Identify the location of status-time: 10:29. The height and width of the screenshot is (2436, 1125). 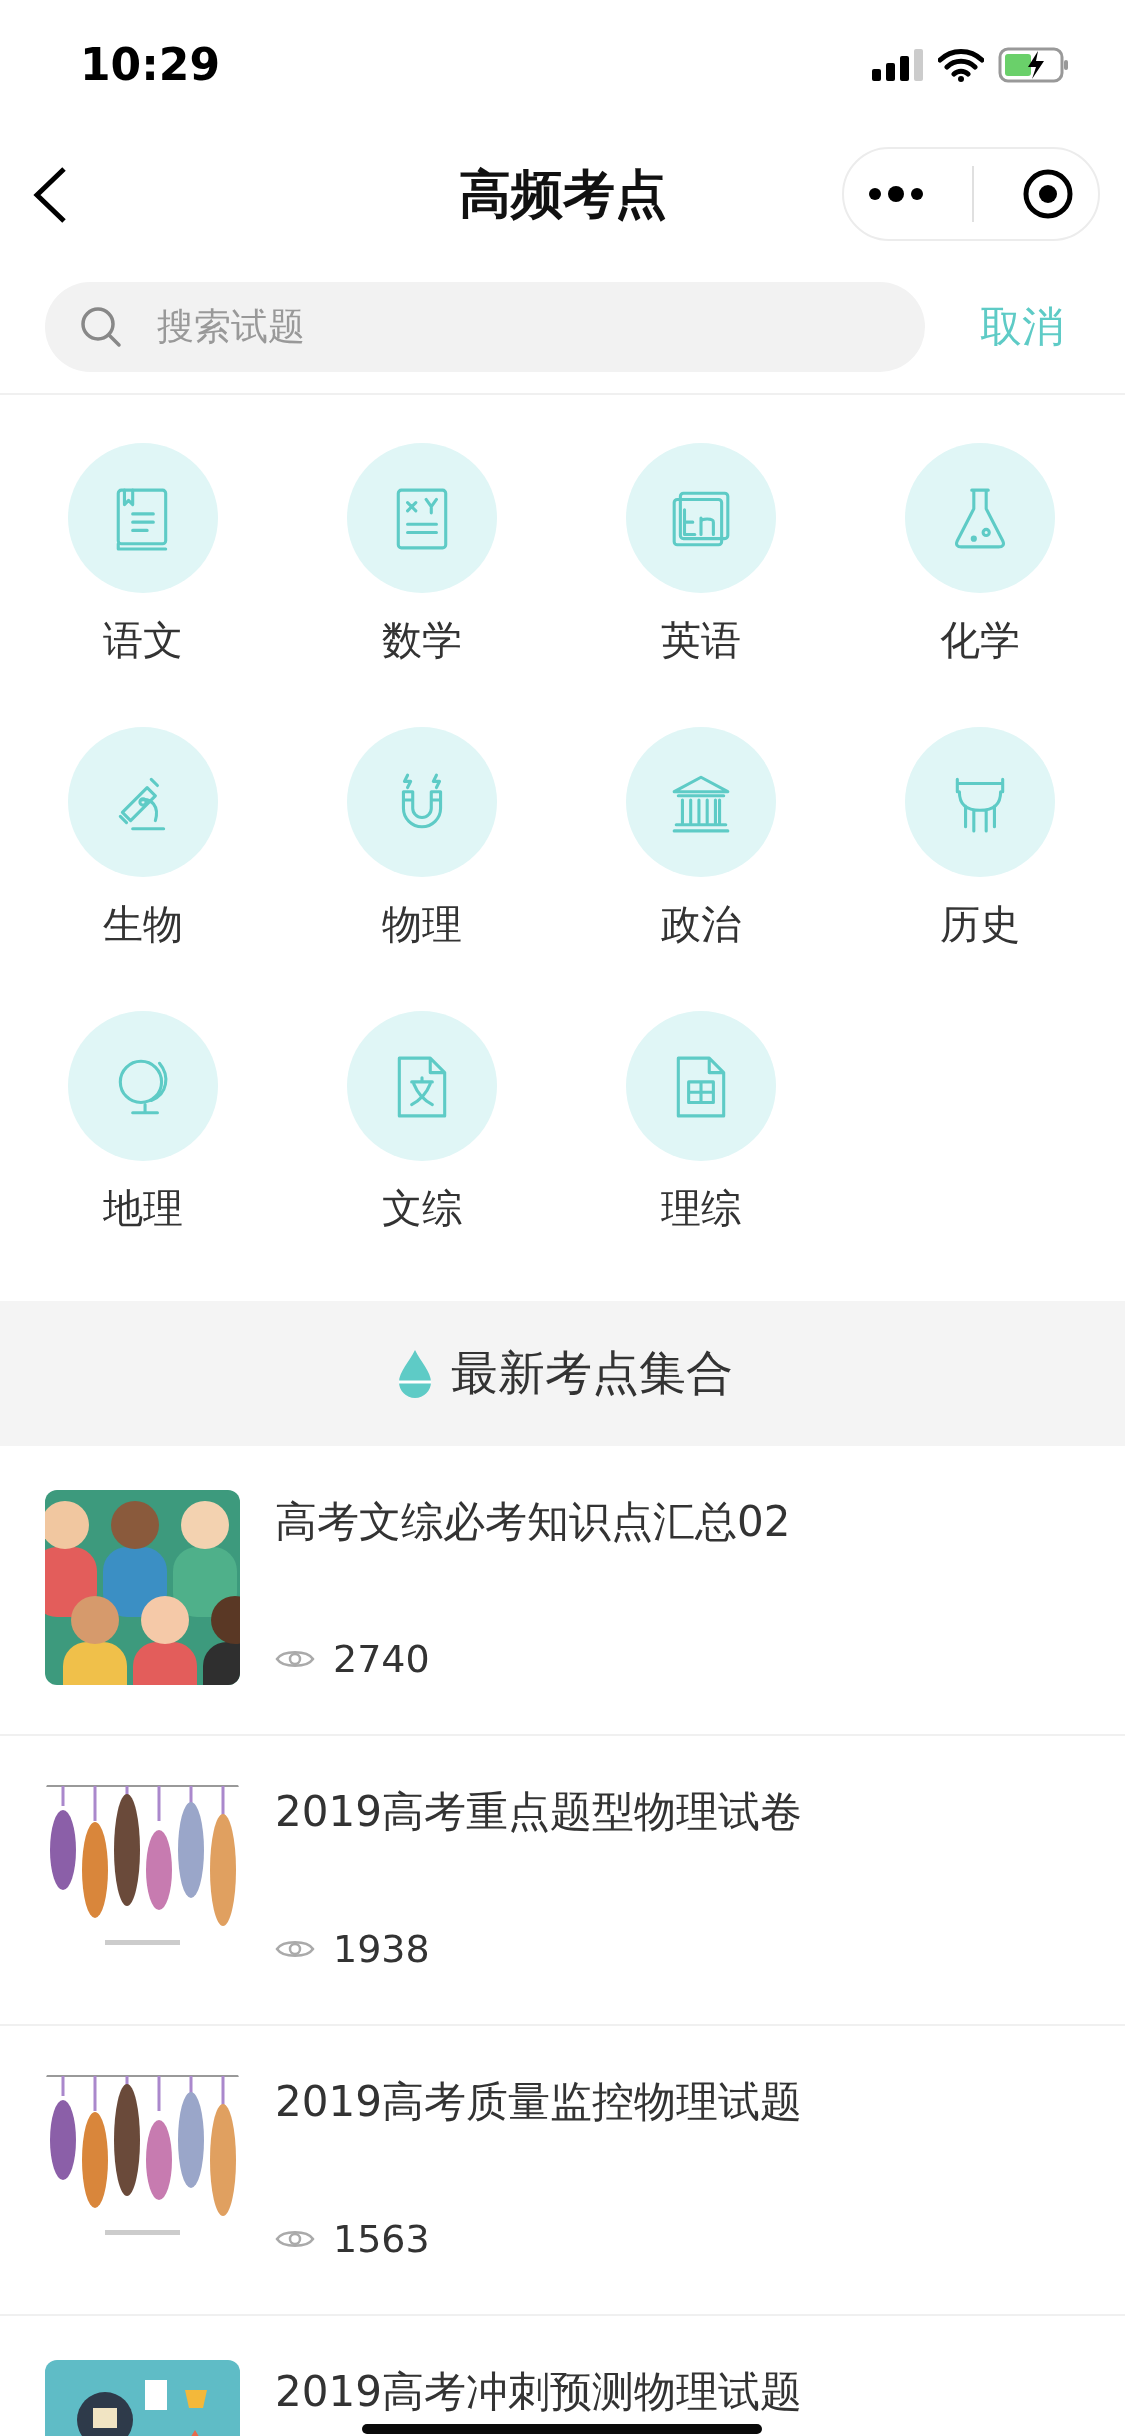
(150, 64).